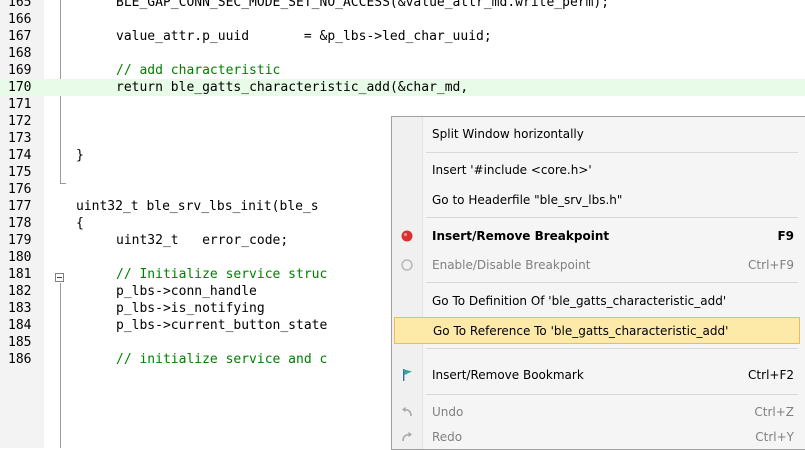 This screenshot has height=450, width=805. I want to click on menu-item-label: Redo, so click(447, 437).